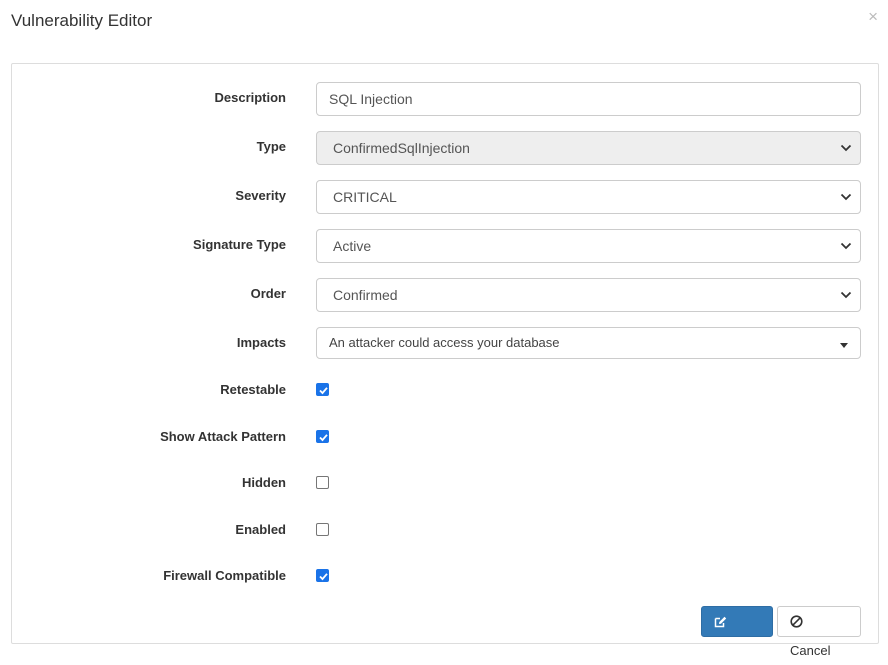  What do you see at coordinates (250, 97) in the screenshot?
I see `description-label: Description` at bounding box center [250, 97].